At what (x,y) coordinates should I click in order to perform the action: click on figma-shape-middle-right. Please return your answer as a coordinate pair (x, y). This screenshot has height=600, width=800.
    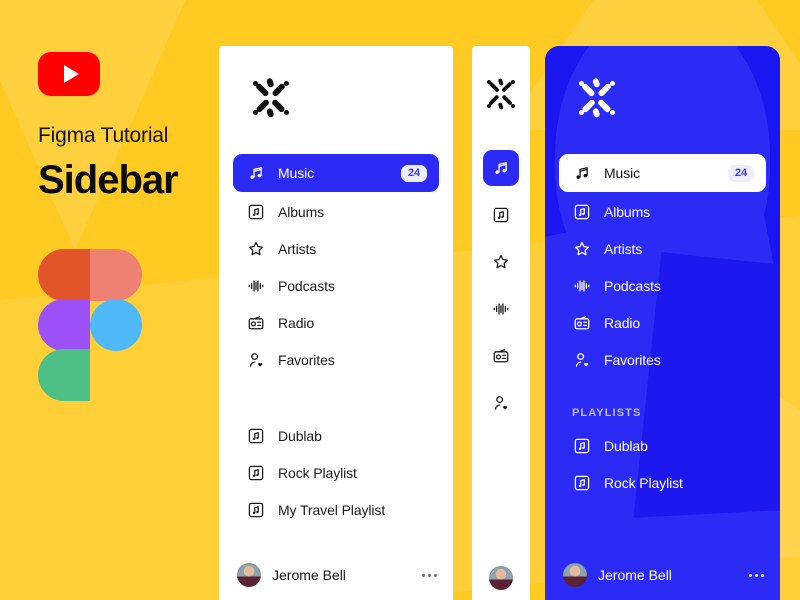
    Looking at the image, I should click on (116, 325).